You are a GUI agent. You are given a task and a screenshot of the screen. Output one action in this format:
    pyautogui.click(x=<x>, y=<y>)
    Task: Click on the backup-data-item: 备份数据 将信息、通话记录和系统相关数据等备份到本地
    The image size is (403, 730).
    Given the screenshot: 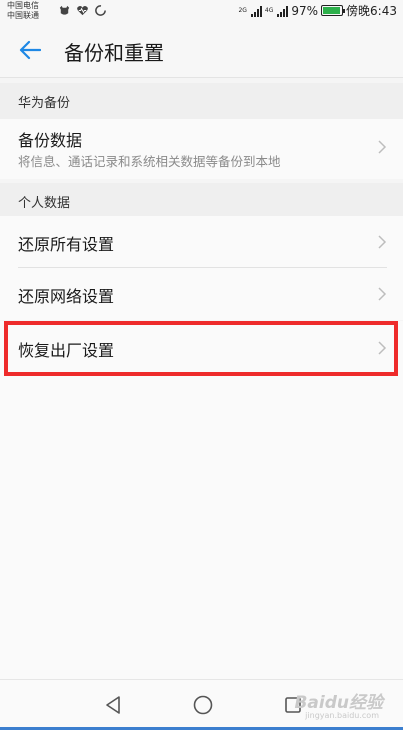 What is the action you would take?
    pyautogui.click(x=201, y=149)
    